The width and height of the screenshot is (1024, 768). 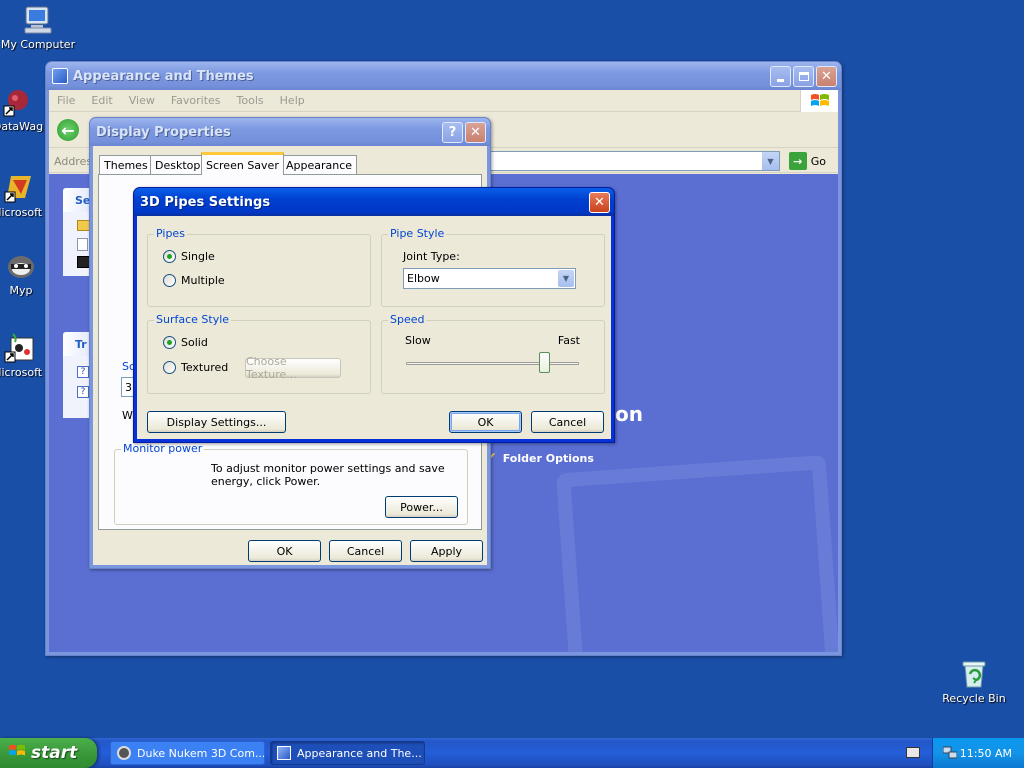 I want to click on desktop-icon-label: Microsoft C++, so click(x=23, y=212).